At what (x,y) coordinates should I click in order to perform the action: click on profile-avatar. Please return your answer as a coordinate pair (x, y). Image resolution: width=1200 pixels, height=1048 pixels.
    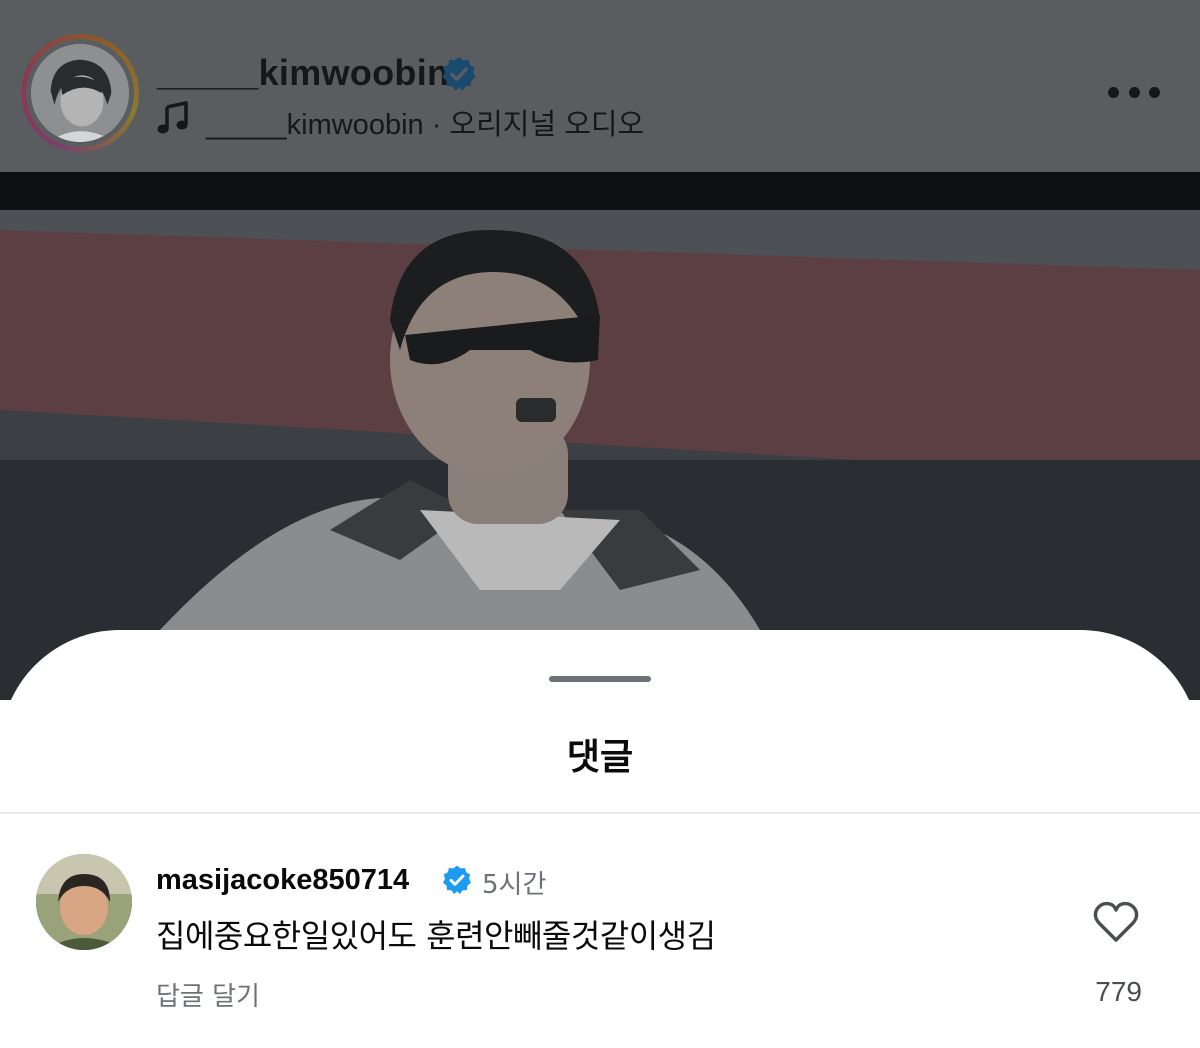
    Looking at the image, I should click on (80, 93).